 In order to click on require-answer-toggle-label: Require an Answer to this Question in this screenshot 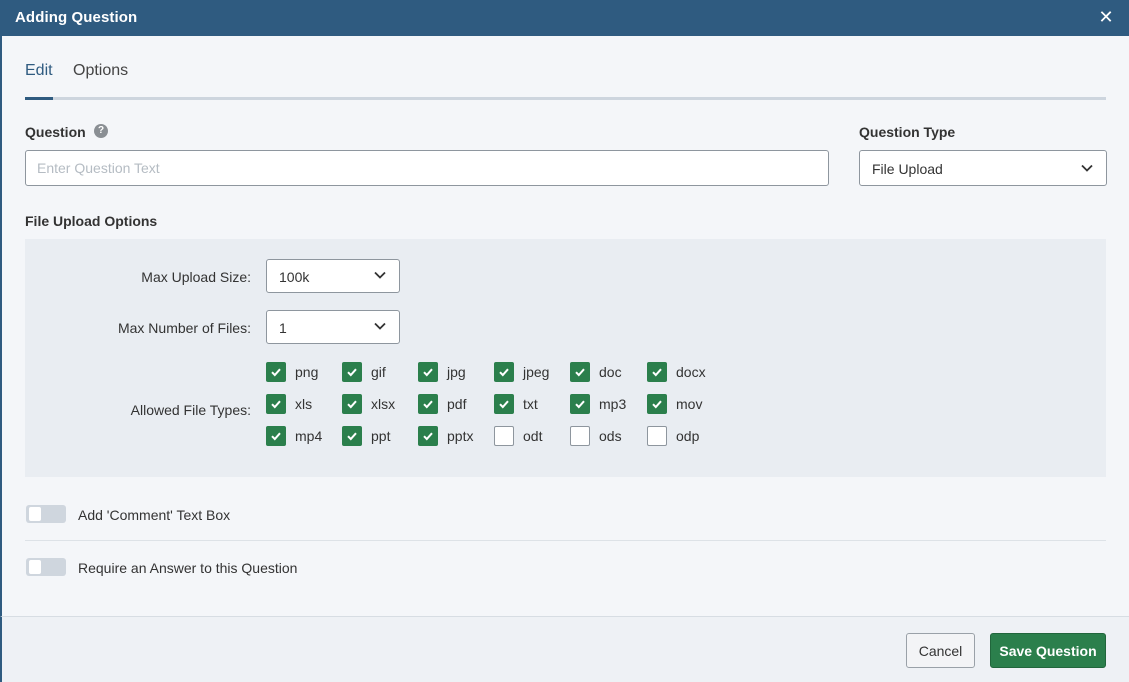, I will do `click(188, 568)`.